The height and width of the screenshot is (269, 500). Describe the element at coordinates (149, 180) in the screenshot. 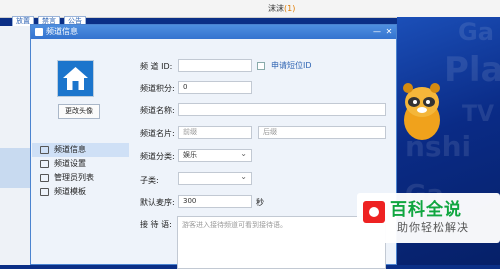

I see `subcategory-label: 子类:` at that location.